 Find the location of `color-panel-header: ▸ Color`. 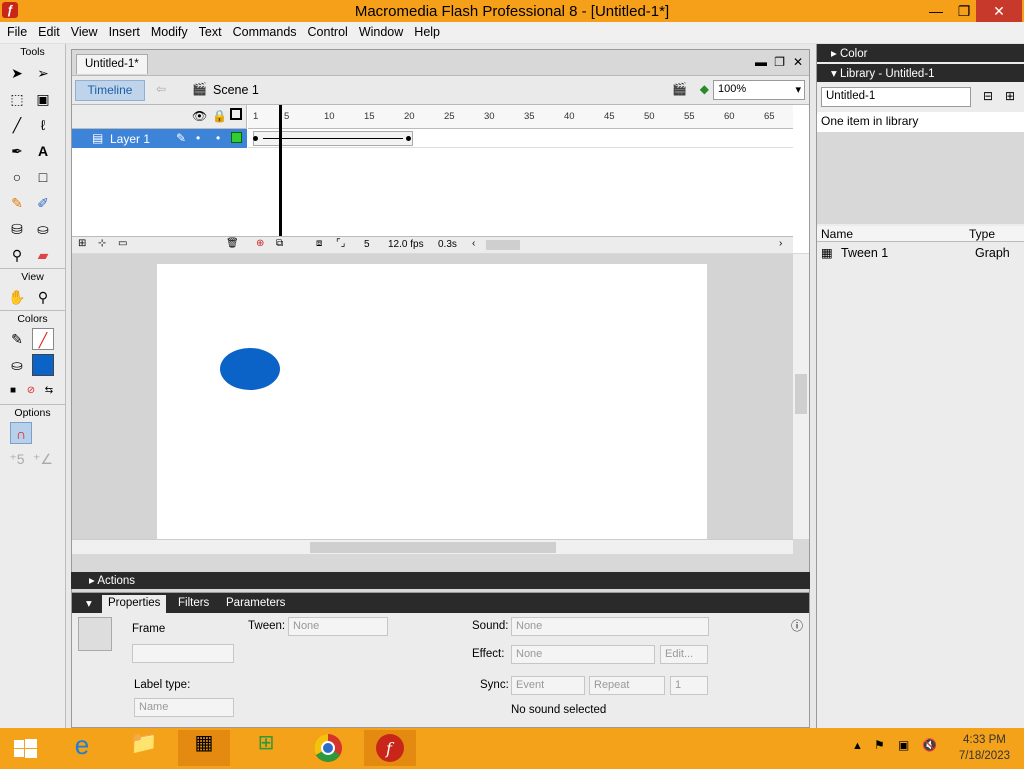

color-panel-header: ▸ Color is located at coordinates (920, 53).